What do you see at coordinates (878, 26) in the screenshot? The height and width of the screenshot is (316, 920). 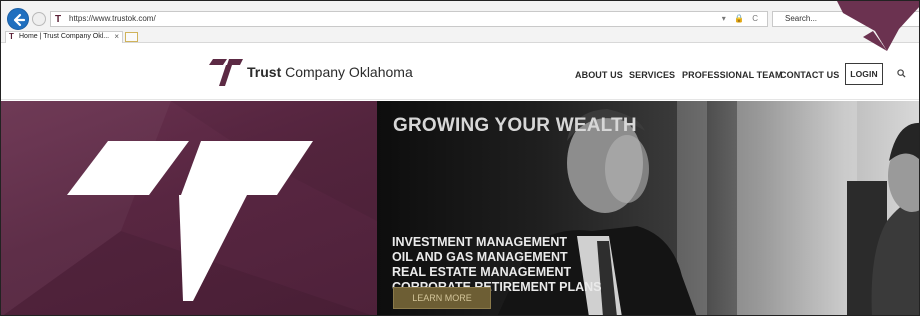 I see `pointer-arrow-icon` at bounding box center [878, 26].